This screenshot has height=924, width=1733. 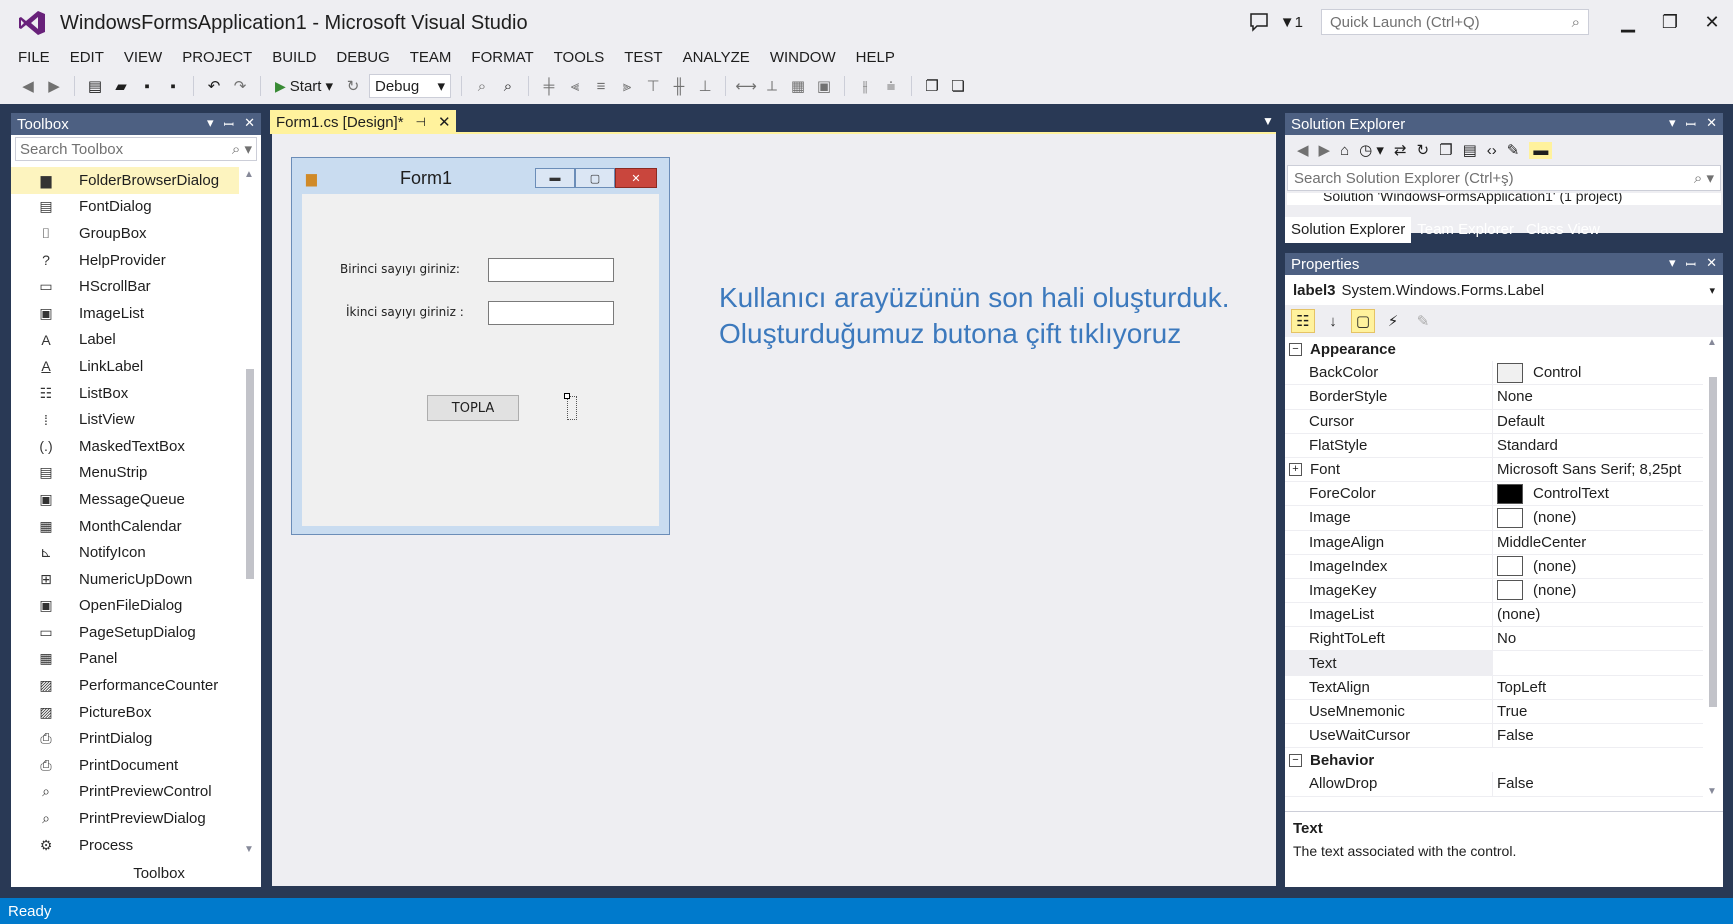 I want to click on property-row: ForeColor ControlText, so click(x=1494, y=494).